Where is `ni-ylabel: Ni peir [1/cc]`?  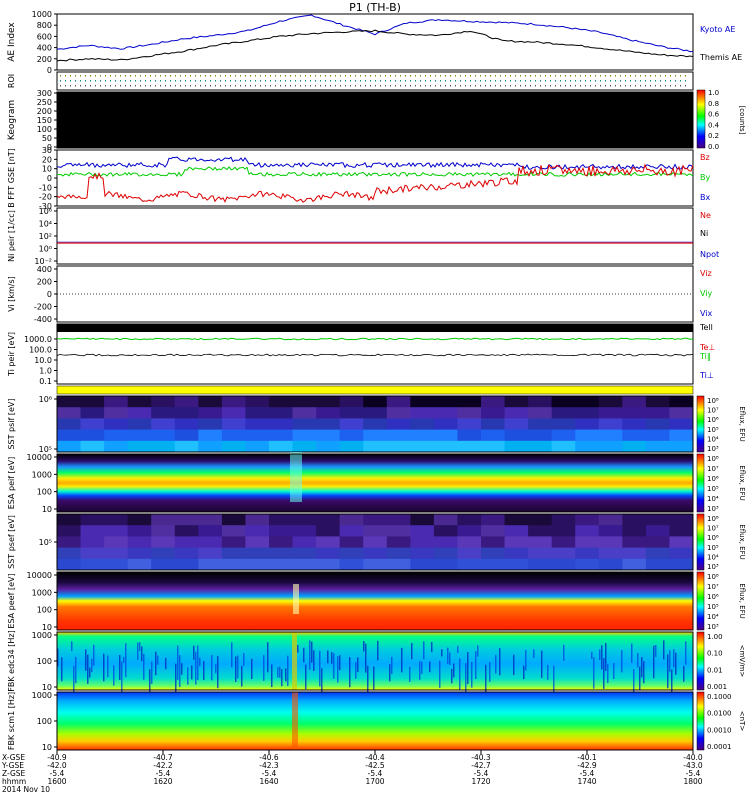
ni-ylabel: Ni peir [1/cc] is located at coordinates (11, 236).